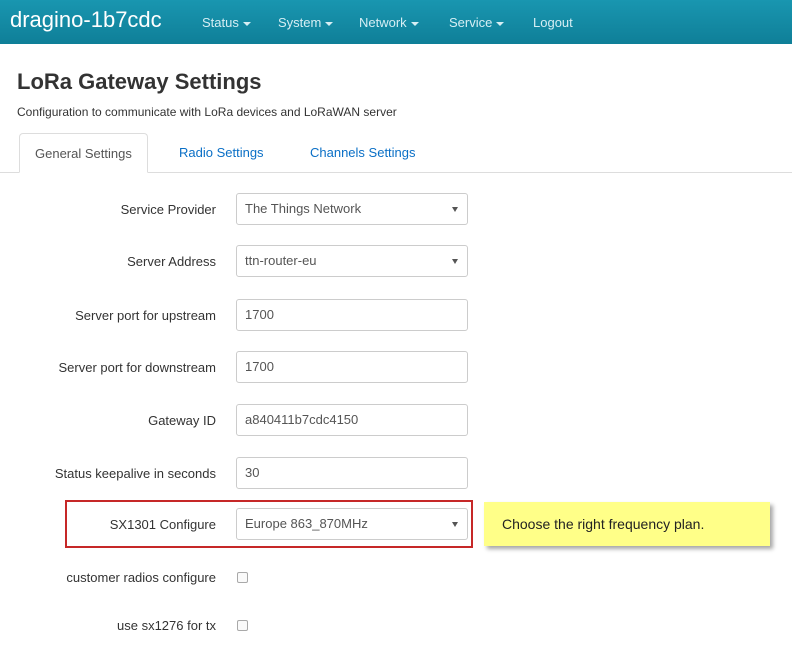  I want to click on menu-logout: Logout, so click(553, 23).